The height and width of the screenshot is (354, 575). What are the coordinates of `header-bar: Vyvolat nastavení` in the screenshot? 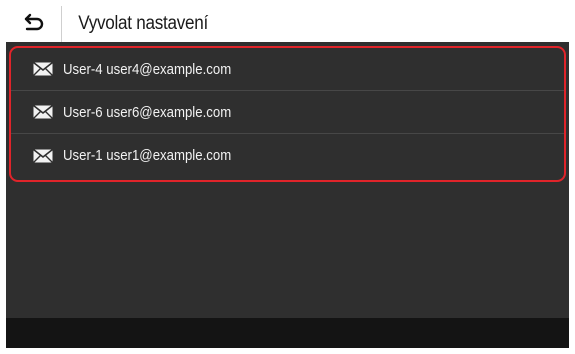 It's located at (287, 24).